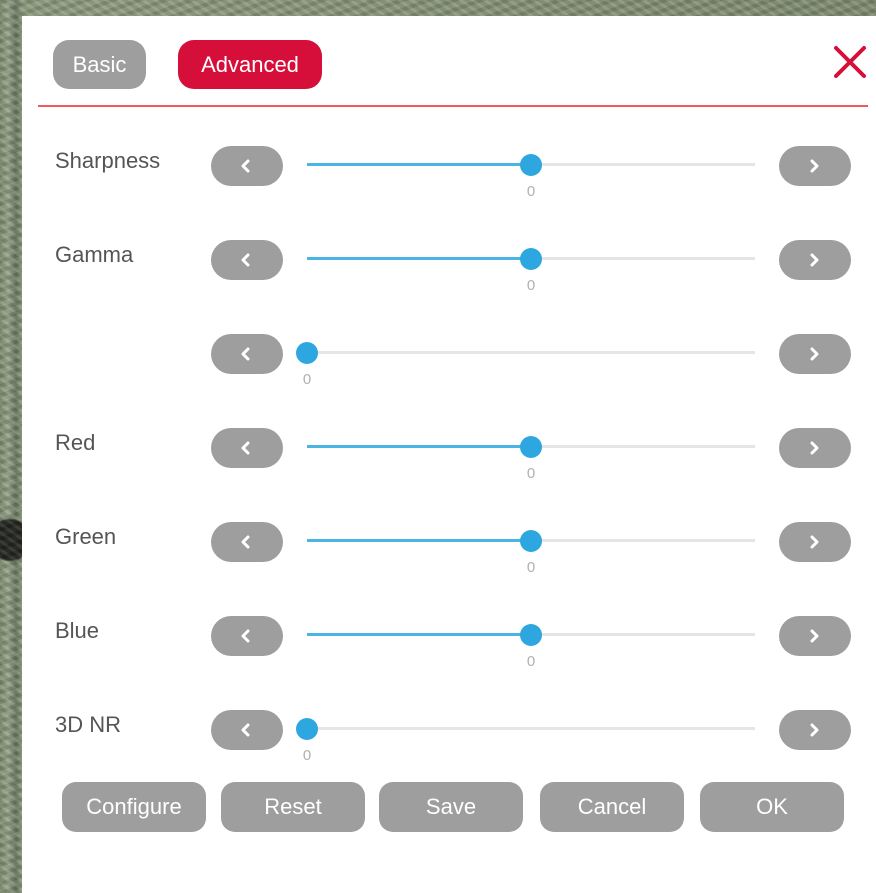 Image resolution: width=876 pixels, height=893 pixels. I want to click on slider-label-red: Red, so click(75, 442).